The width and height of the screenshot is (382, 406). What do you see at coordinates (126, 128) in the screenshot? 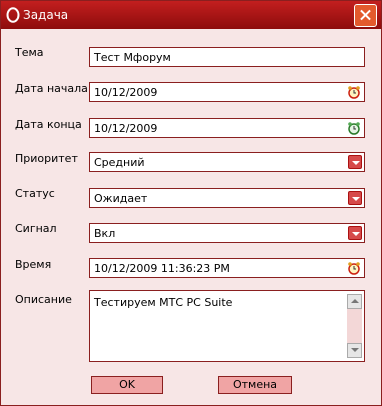
I see `end-date-value: 10/12/2009` at bounding box center [126, 128].